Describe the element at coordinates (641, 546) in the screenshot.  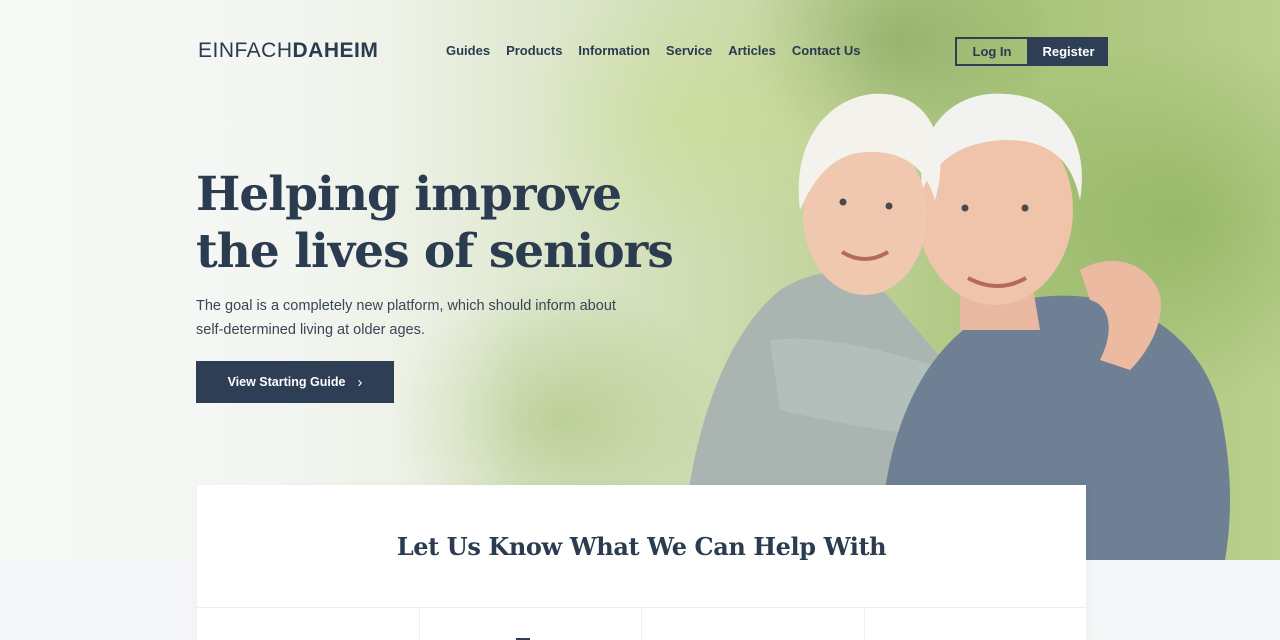
I see `help-section-title: Let Us Know What We Can Help With` at that location.